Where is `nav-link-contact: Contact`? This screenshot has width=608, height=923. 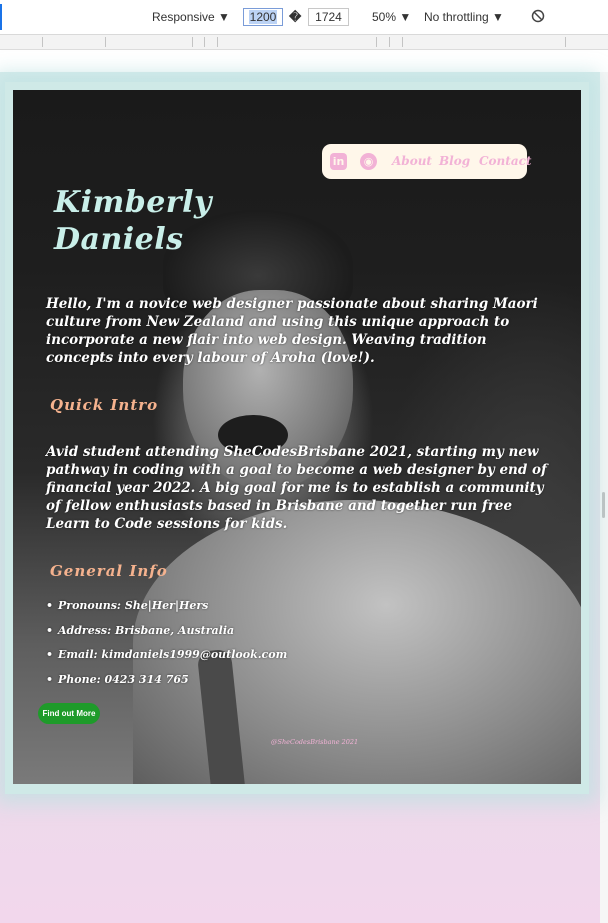
nav-link-contact: Contact is located at coordinates (505, 161).